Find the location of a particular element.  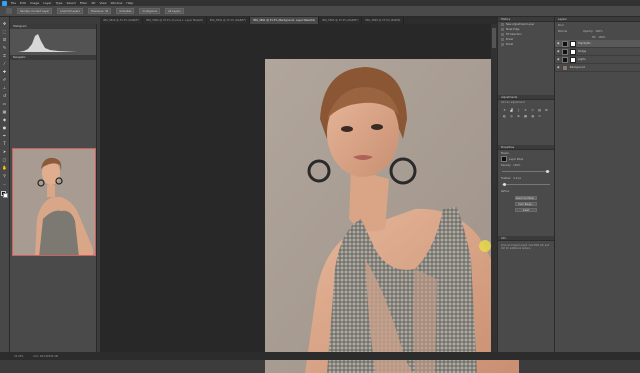

invert-button: Invert is located at coordinates (526, 210).